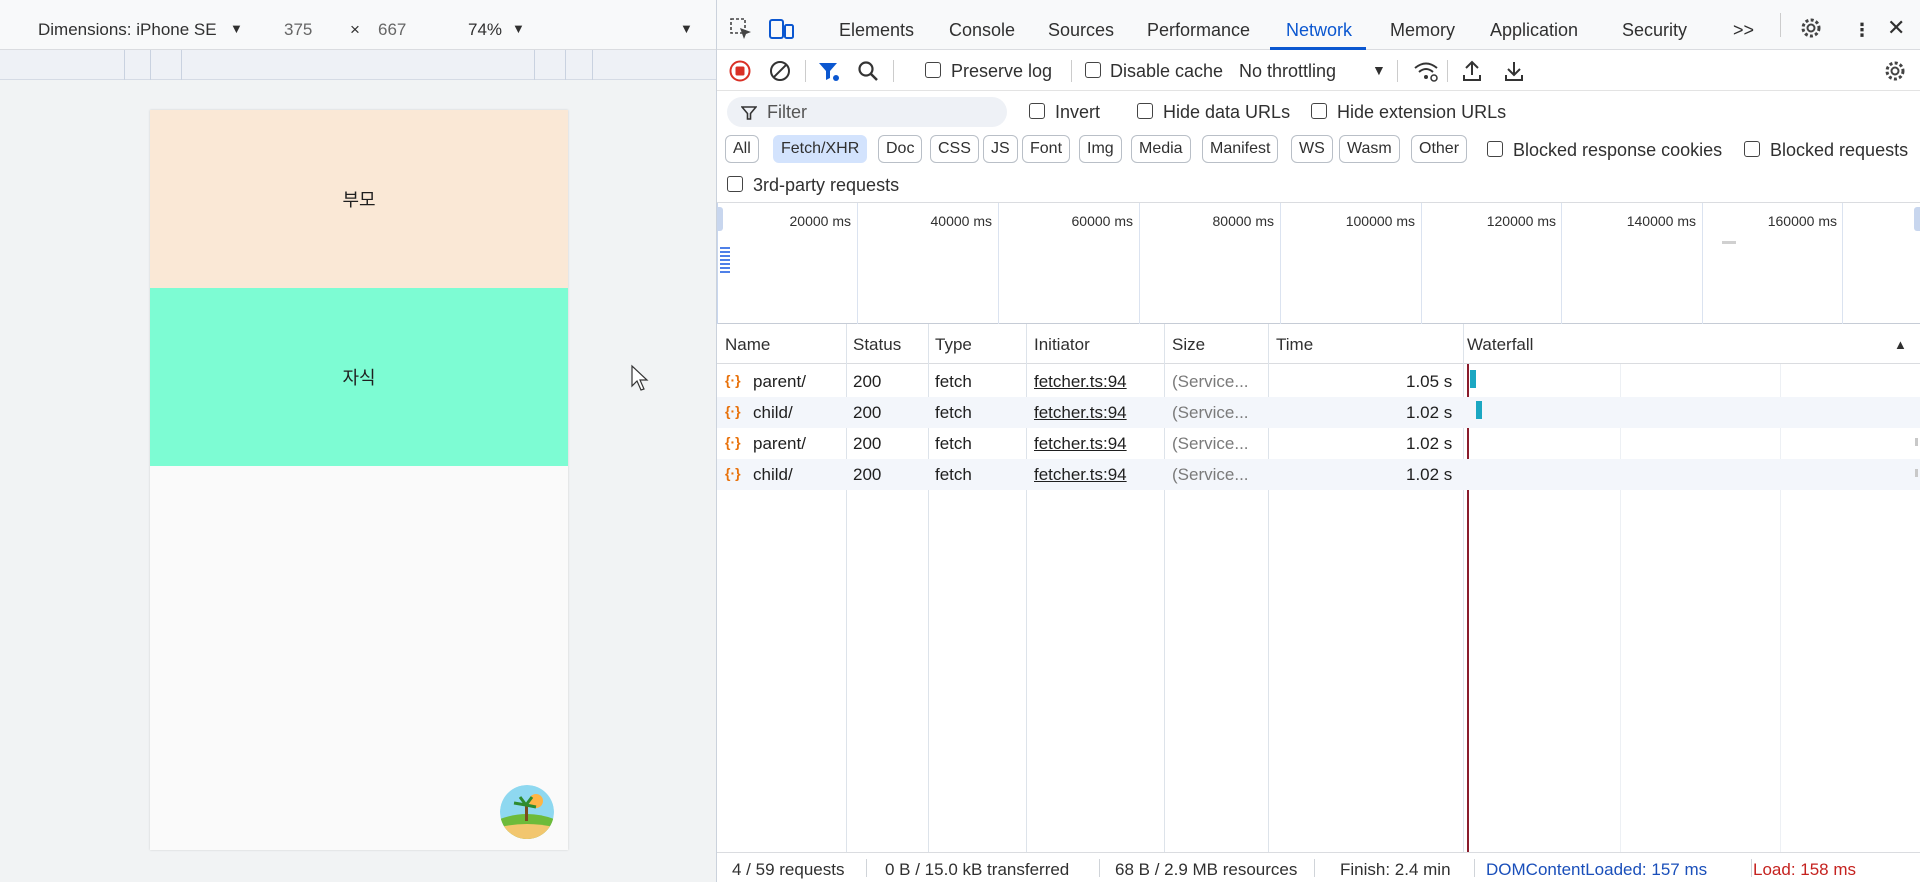 The width and height of the screenshot is (1920, 882). What do you see at coordinates (1046, 149) in the screenshot?
I see `type-chip-font: Font` at bounding box center [1046, 149].